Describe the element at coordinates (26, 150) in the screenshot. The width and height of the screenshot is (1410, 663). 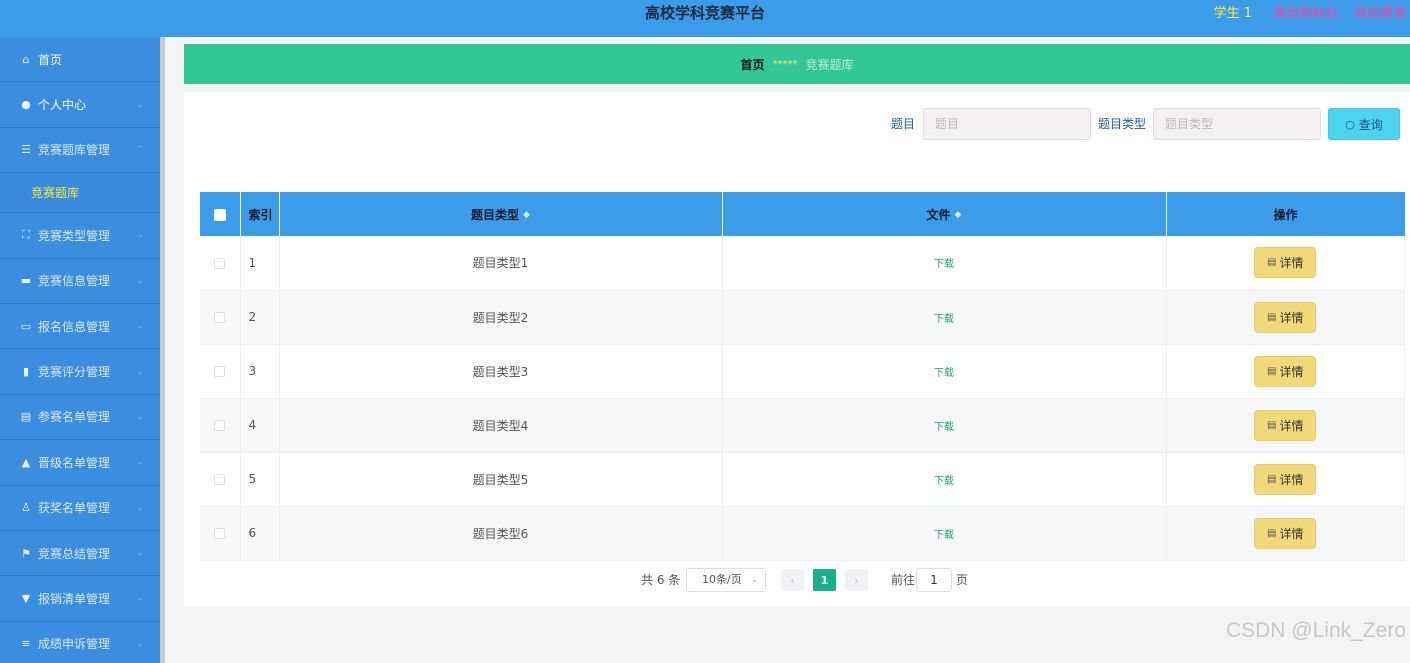
I see `list-icon: ☰` at that location.